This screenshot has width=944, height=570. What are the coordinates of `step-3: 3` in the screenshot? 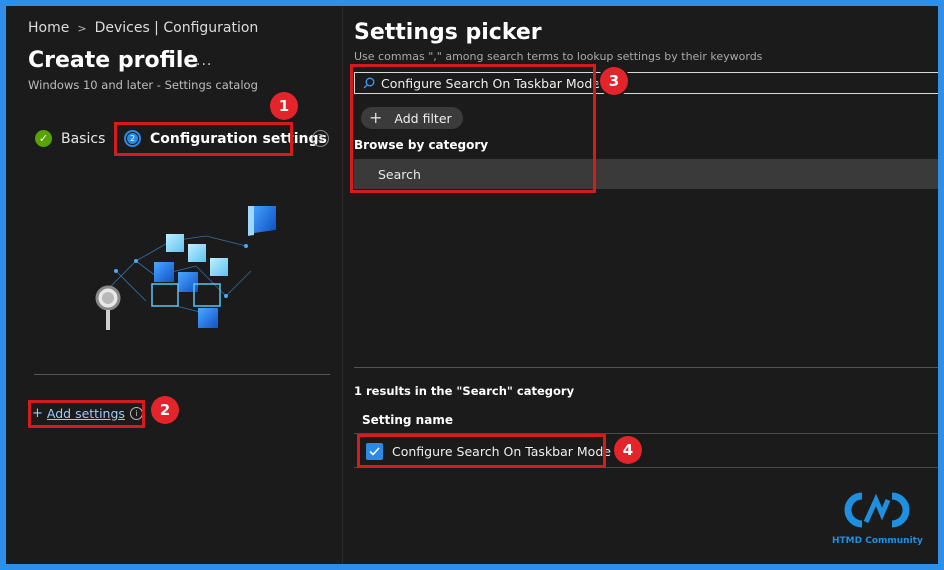 It's located at (325, 138).